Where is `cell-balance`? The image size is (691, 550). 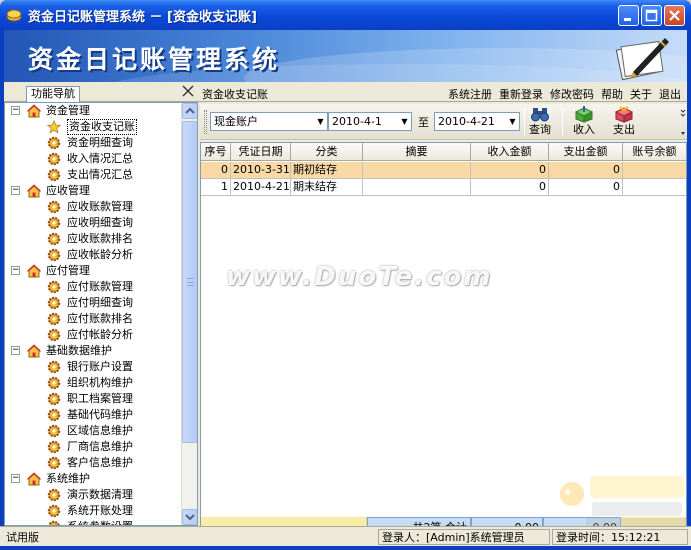 cell-balance is located at coordinates (654, 187).